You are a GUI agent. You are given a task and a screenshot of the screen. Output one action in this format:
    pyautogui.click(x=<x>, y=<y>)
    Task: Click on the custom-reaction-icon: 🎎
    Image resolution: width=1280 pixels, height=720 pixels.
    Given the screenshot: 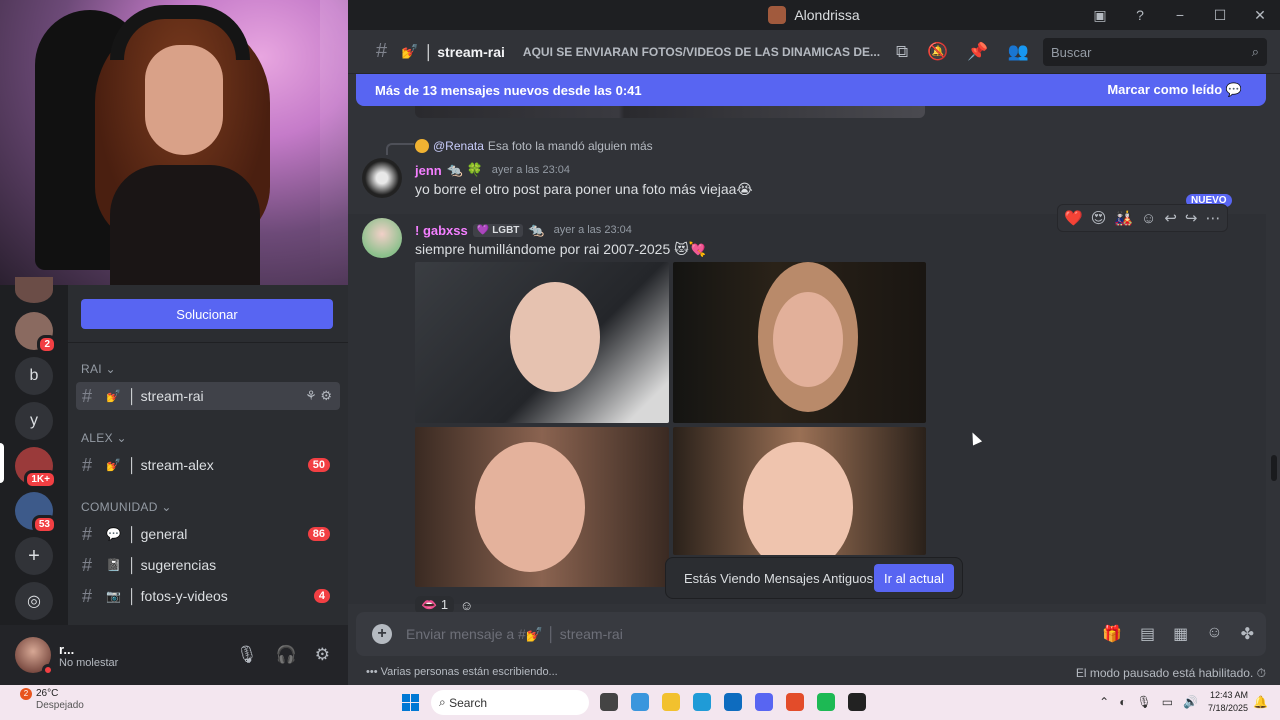 What is the action you would take?
    pyautogui.click(x=1123, y=218)
    